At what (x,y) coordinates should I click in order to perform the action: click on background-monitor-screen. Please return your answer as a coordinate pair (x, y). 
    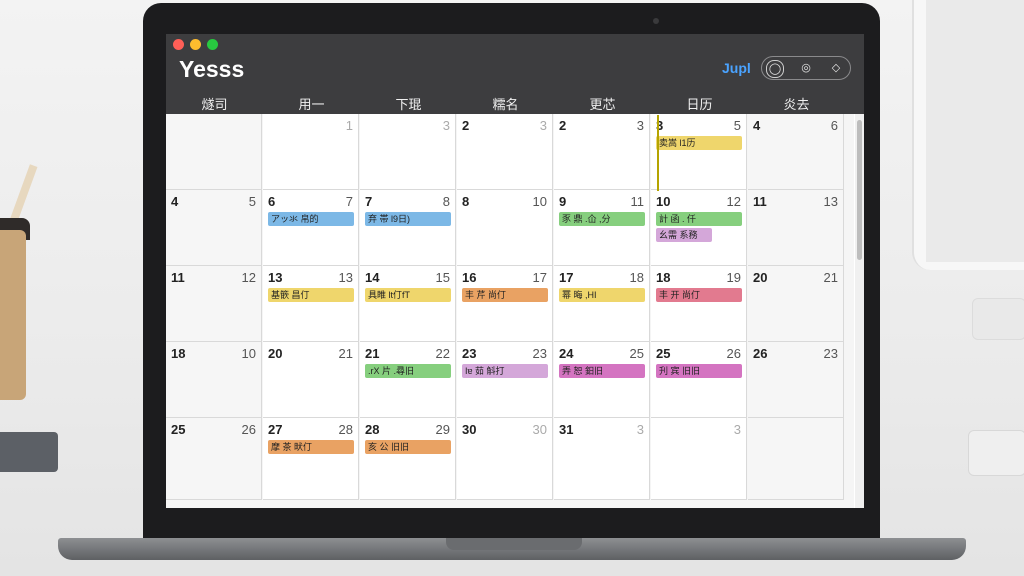
    Looking at the image, I should click on (975, 131).